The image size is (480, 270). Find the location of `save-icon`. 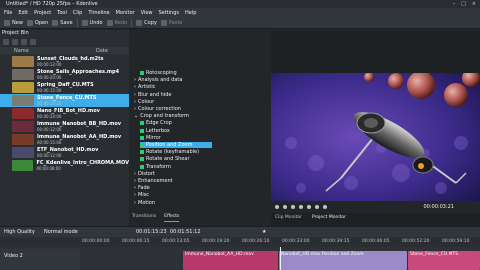

save-icon is located at coordinates (55, 22).